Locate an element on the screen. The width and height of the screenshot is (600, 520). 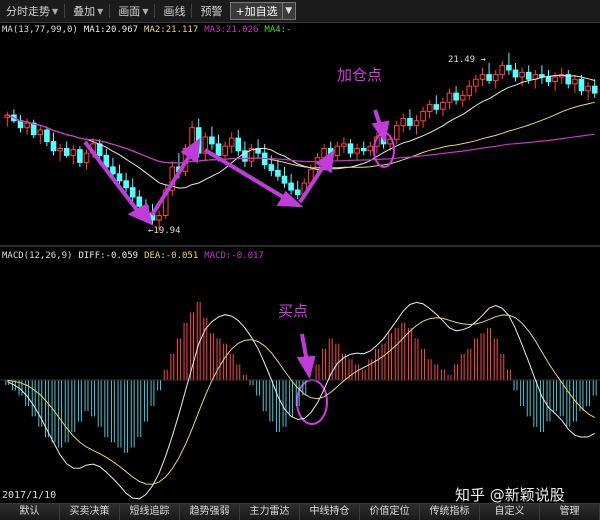
toolbar-item-label: 画线 is located at coordinates (174, 11).